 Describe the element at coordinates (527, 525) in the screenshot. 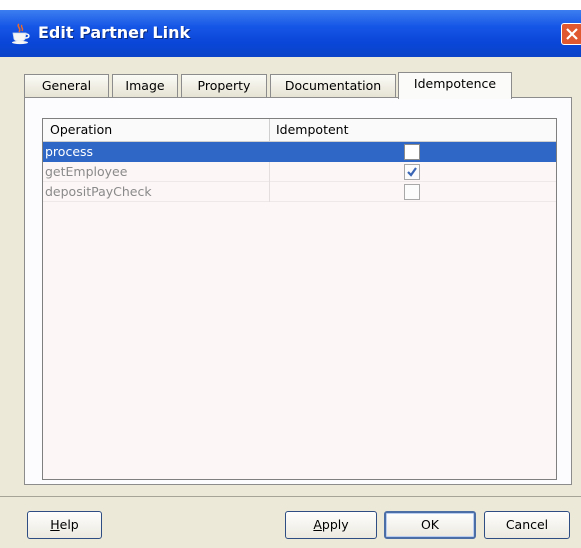

I see `cancel-button: Cancel` at that location.